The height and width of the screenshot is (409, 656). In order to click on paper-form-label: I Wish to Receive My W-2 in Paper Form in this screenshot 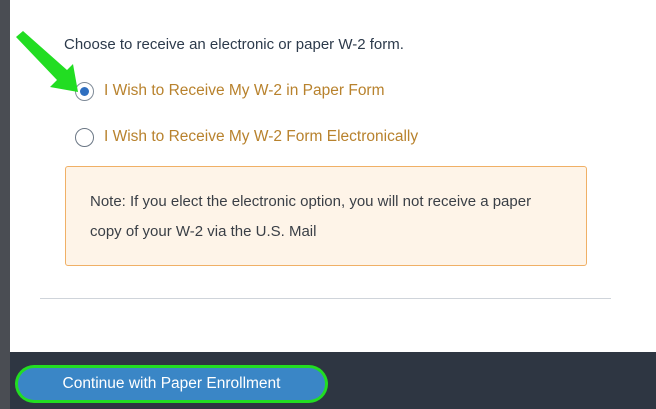, I will do `click(244, 91)`.